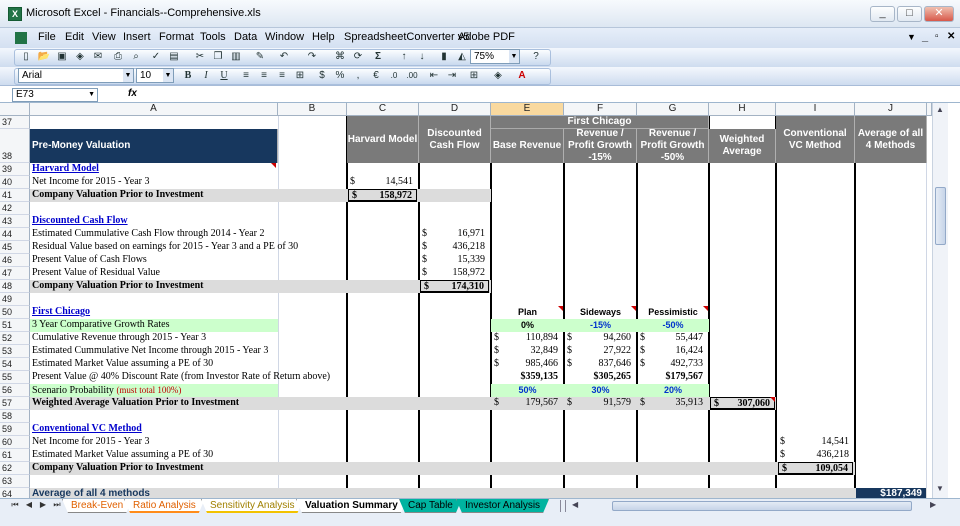 This screenshot has width=960, height=526. Describe the element at coordinates (454, 247) in the screenshot. I see `cell-d45: $436,218` at that location.